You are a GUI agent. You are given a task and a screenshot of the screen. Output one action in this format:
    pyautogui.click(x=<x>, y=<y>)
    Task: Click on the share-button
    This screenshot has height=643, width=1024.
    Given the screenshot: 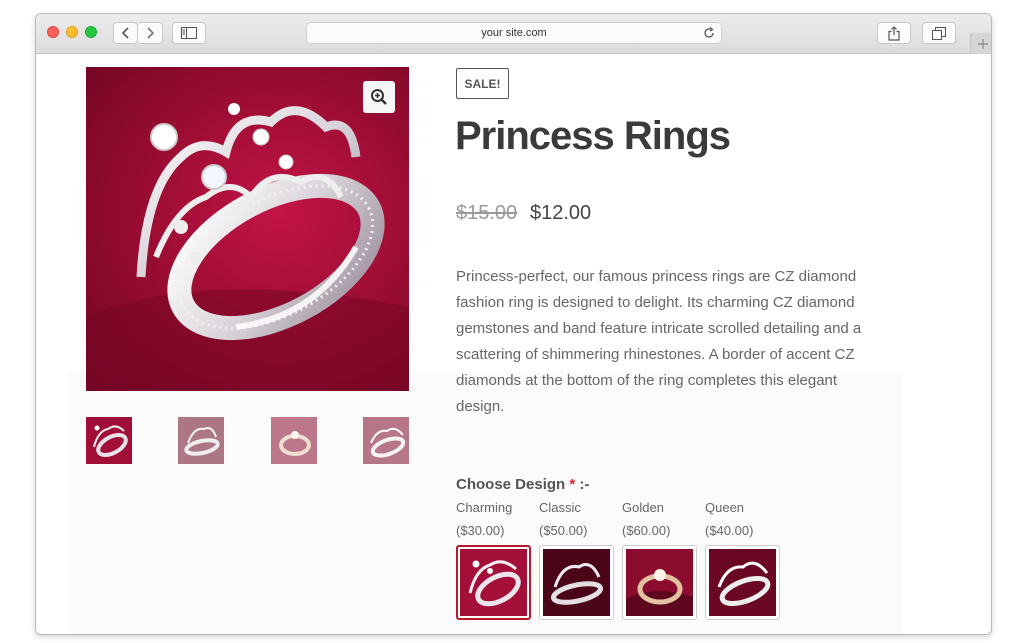 What is the action you would take?
    pyautogui.click(x=894, y=33)
    